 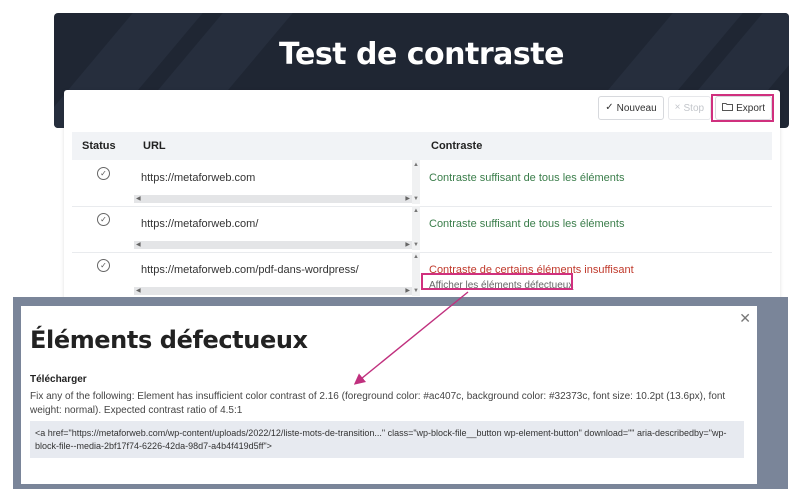 What do you see at coordinates (411, 338) in the screenshot?
I see `annotation-arrow` at bounding box center [411, 338].